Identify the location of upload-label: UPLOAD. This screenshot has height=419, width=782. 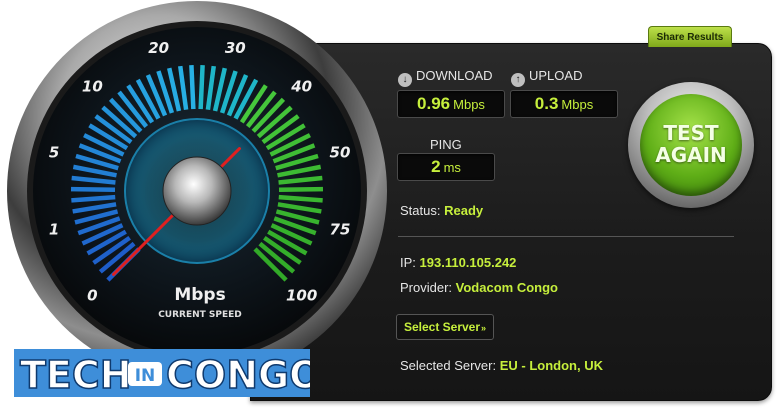
(556, 75).